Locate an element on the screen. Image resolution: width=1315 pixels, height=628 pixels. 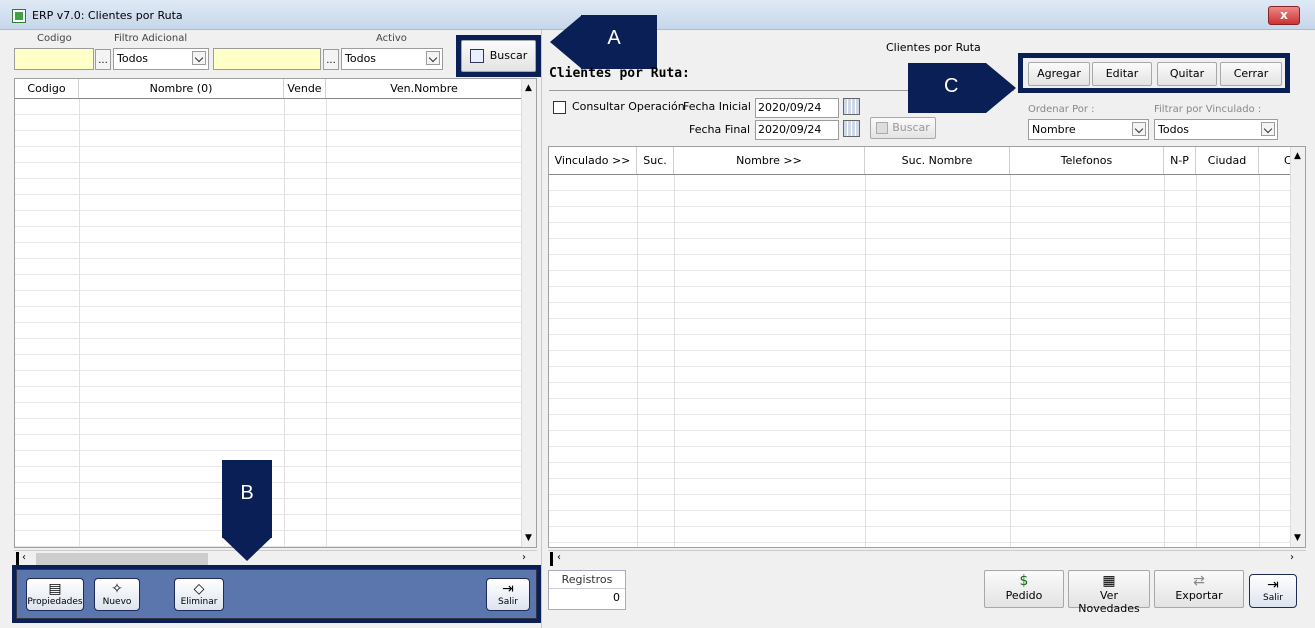
registros-label: Registros is located at coordinates (587, 579).